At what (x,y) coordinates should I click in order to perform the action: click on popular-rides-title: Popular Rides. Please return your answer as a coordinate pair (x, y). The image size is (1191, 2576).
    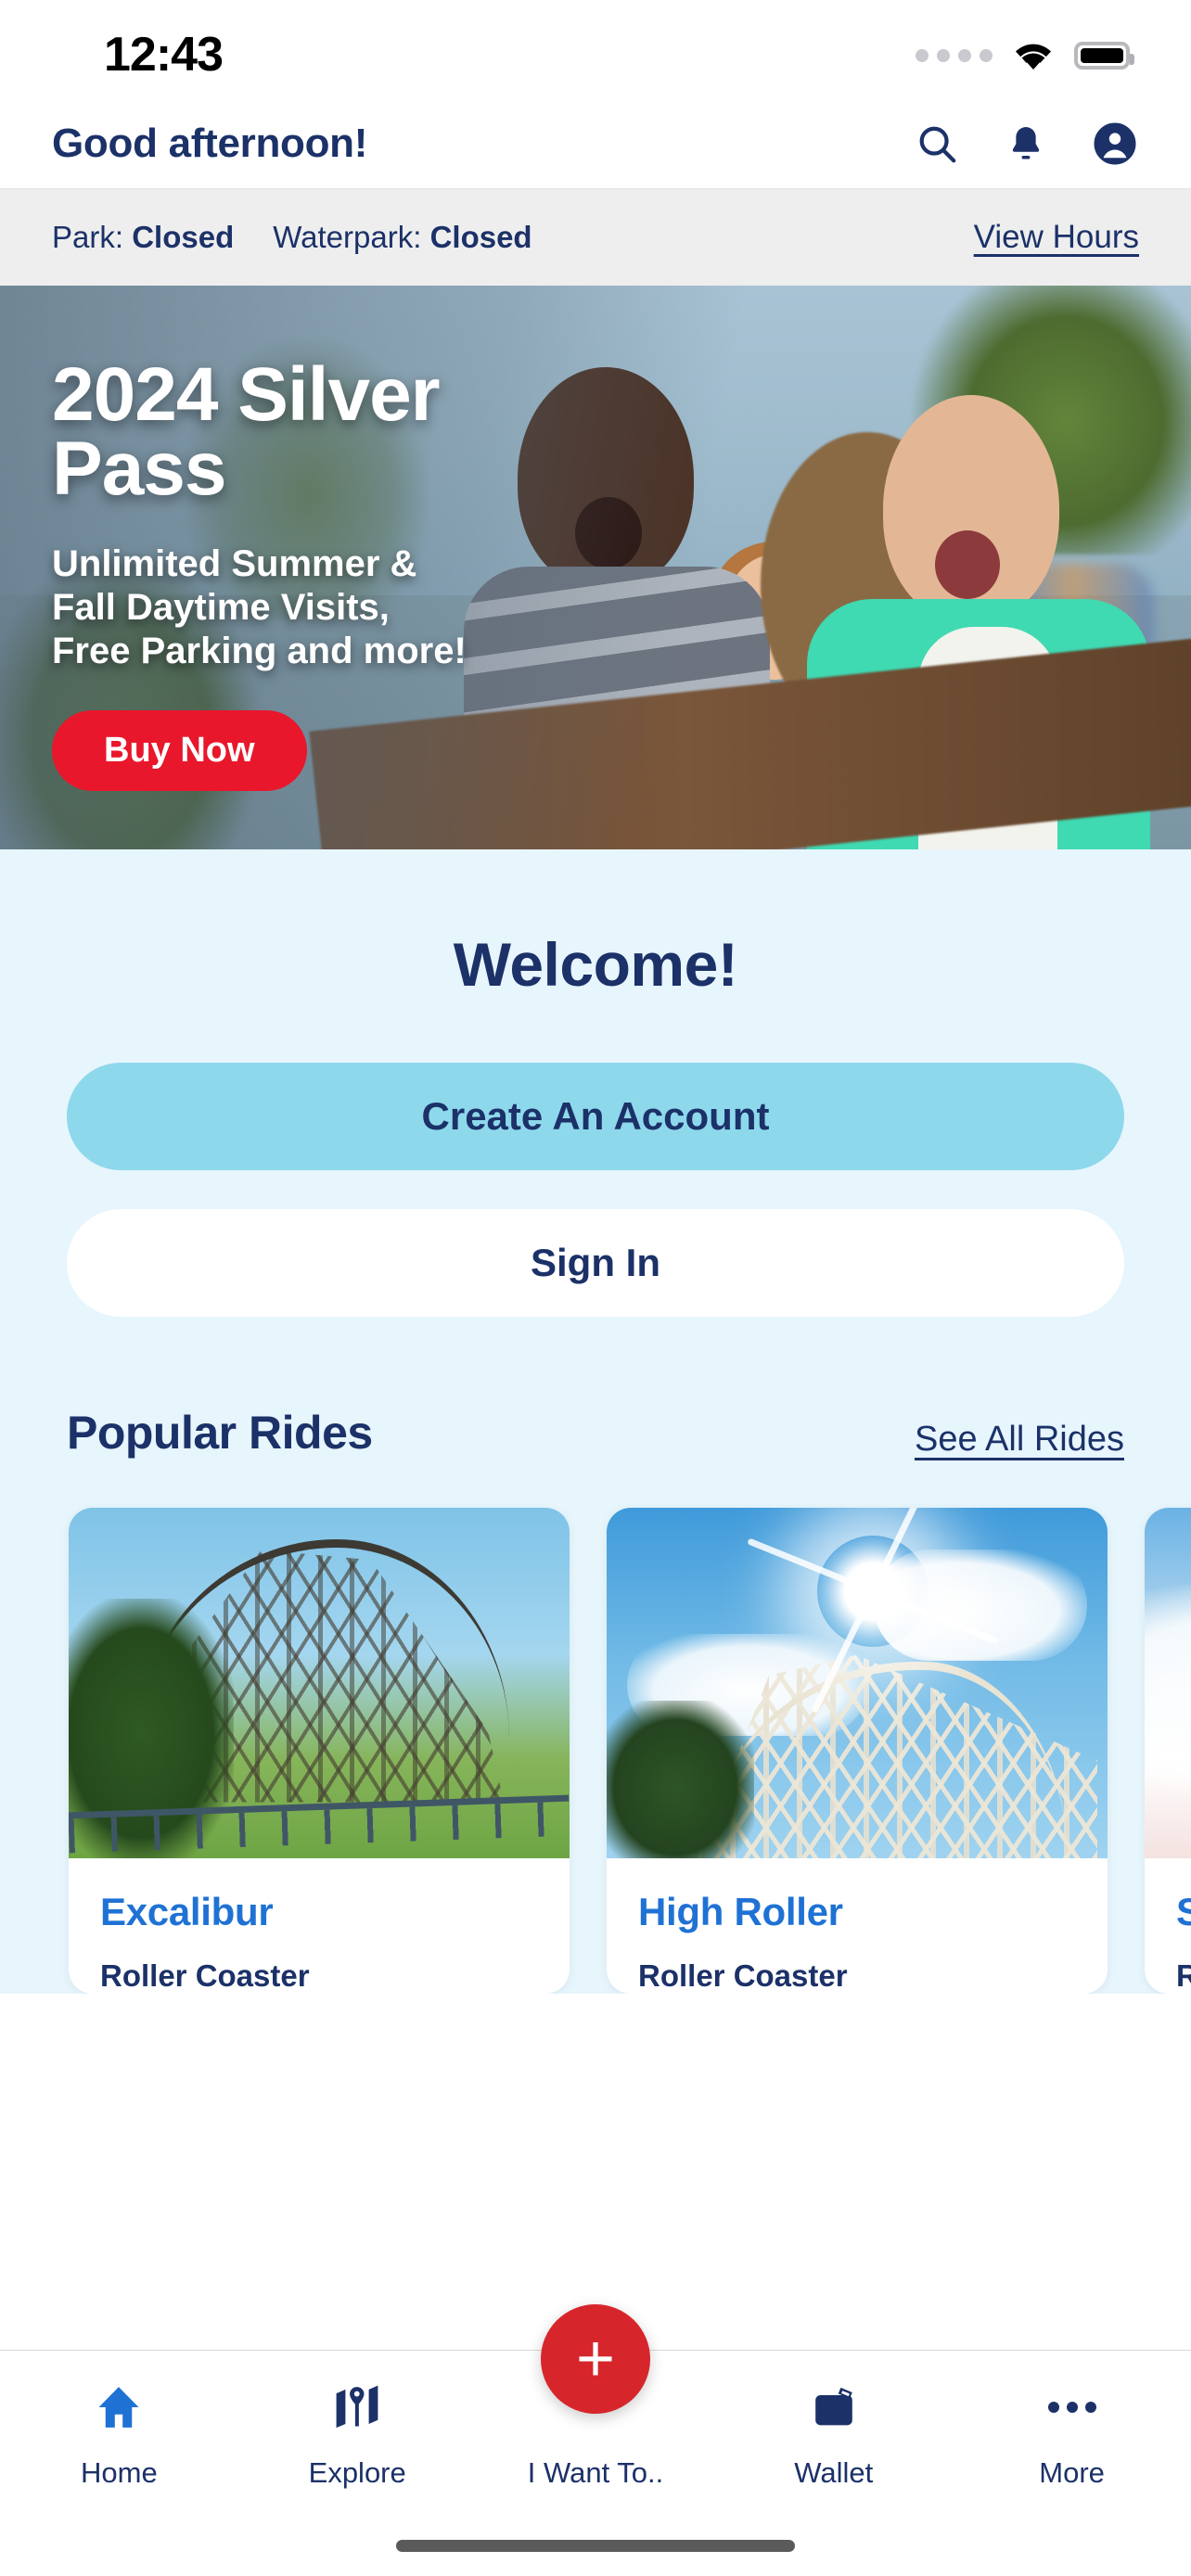
    Looking at the image, I should click on (220, 1433).